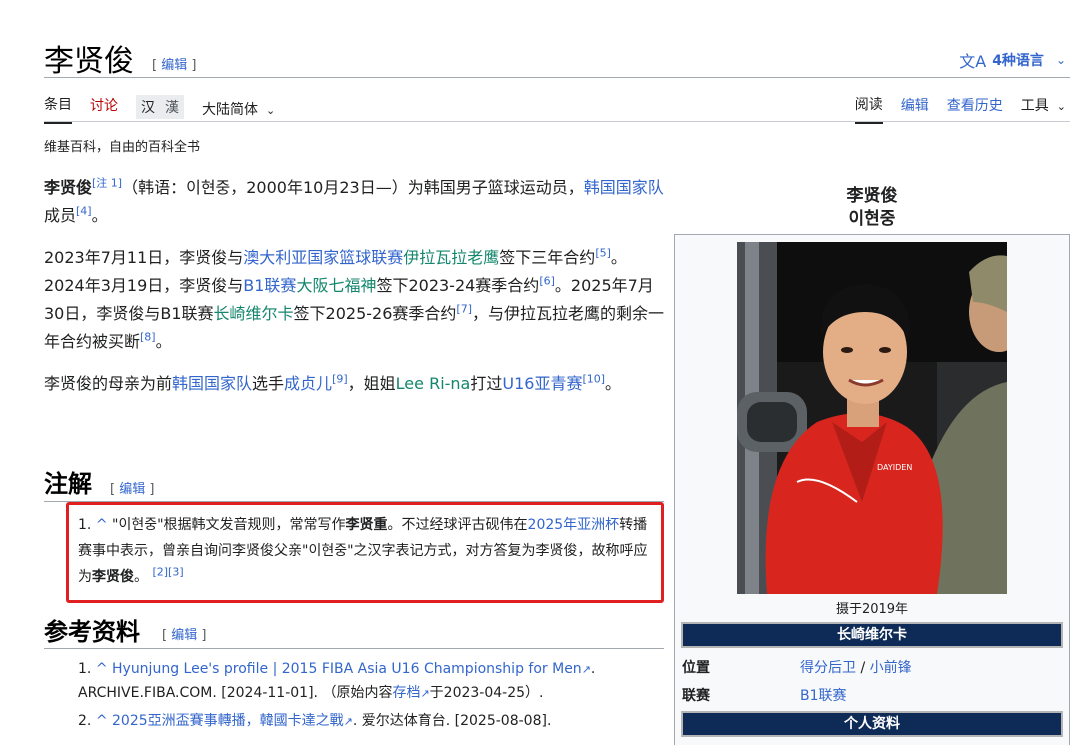 The width and height of the screenshot is (1080, 745). I want to click on link-osaka: 大阪七福神, so click(336, 285).